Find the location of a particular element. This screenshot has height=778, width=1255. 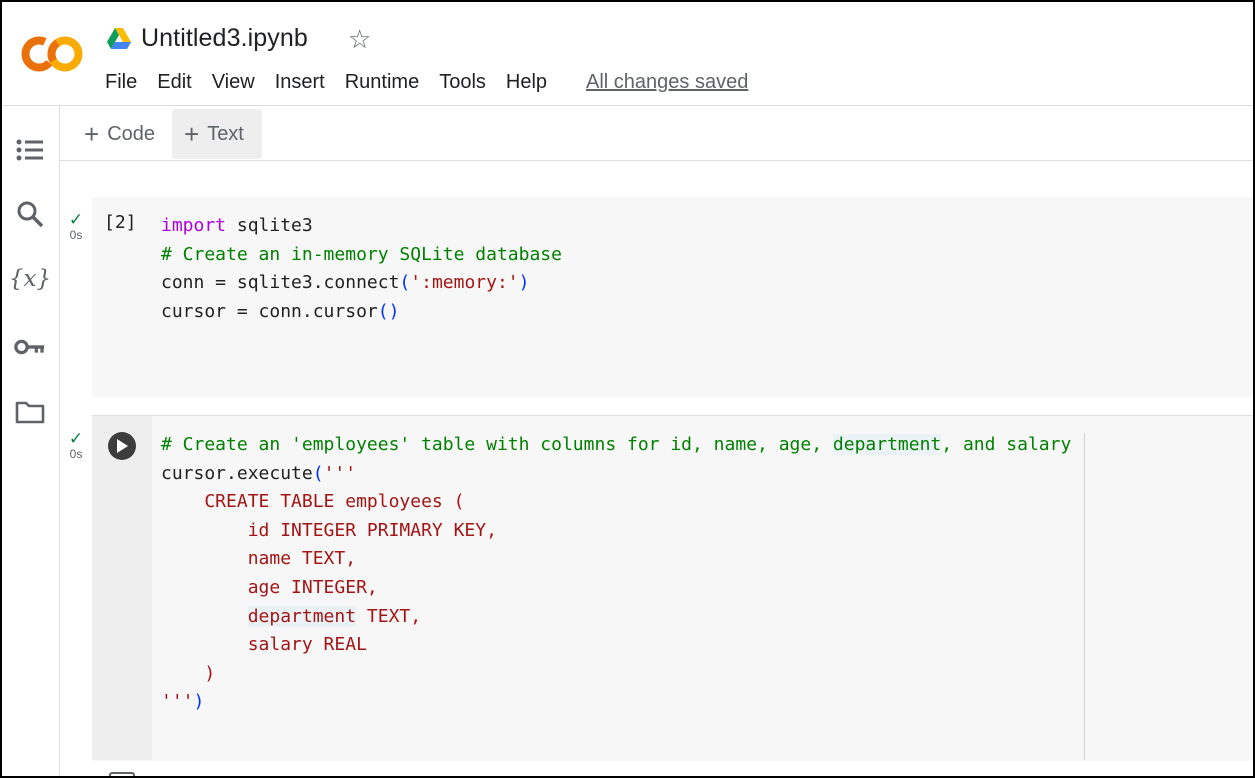

code-line: name TEXT, is located at coordinates (616, 559).